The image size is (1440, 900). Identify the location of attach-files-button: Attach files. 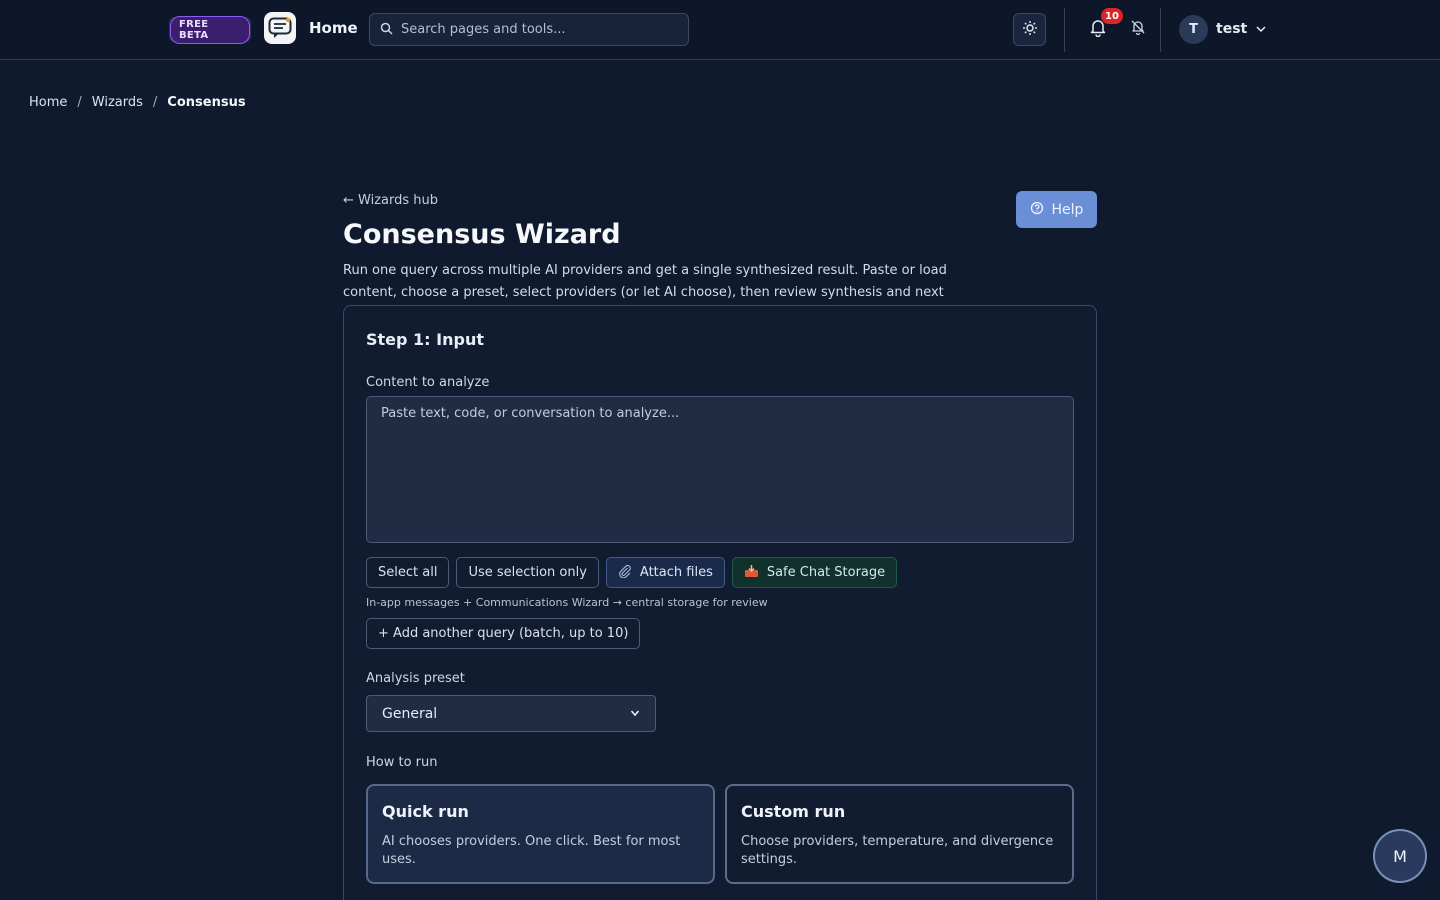
(665, 572).